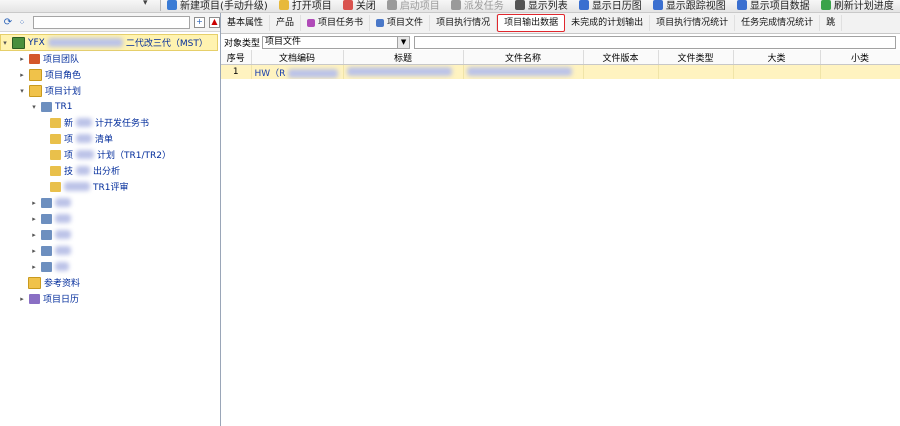  What do you see at coordinates (655, 42) in the screenshot?
I see `filter-input` at bounding box center [655, 42].